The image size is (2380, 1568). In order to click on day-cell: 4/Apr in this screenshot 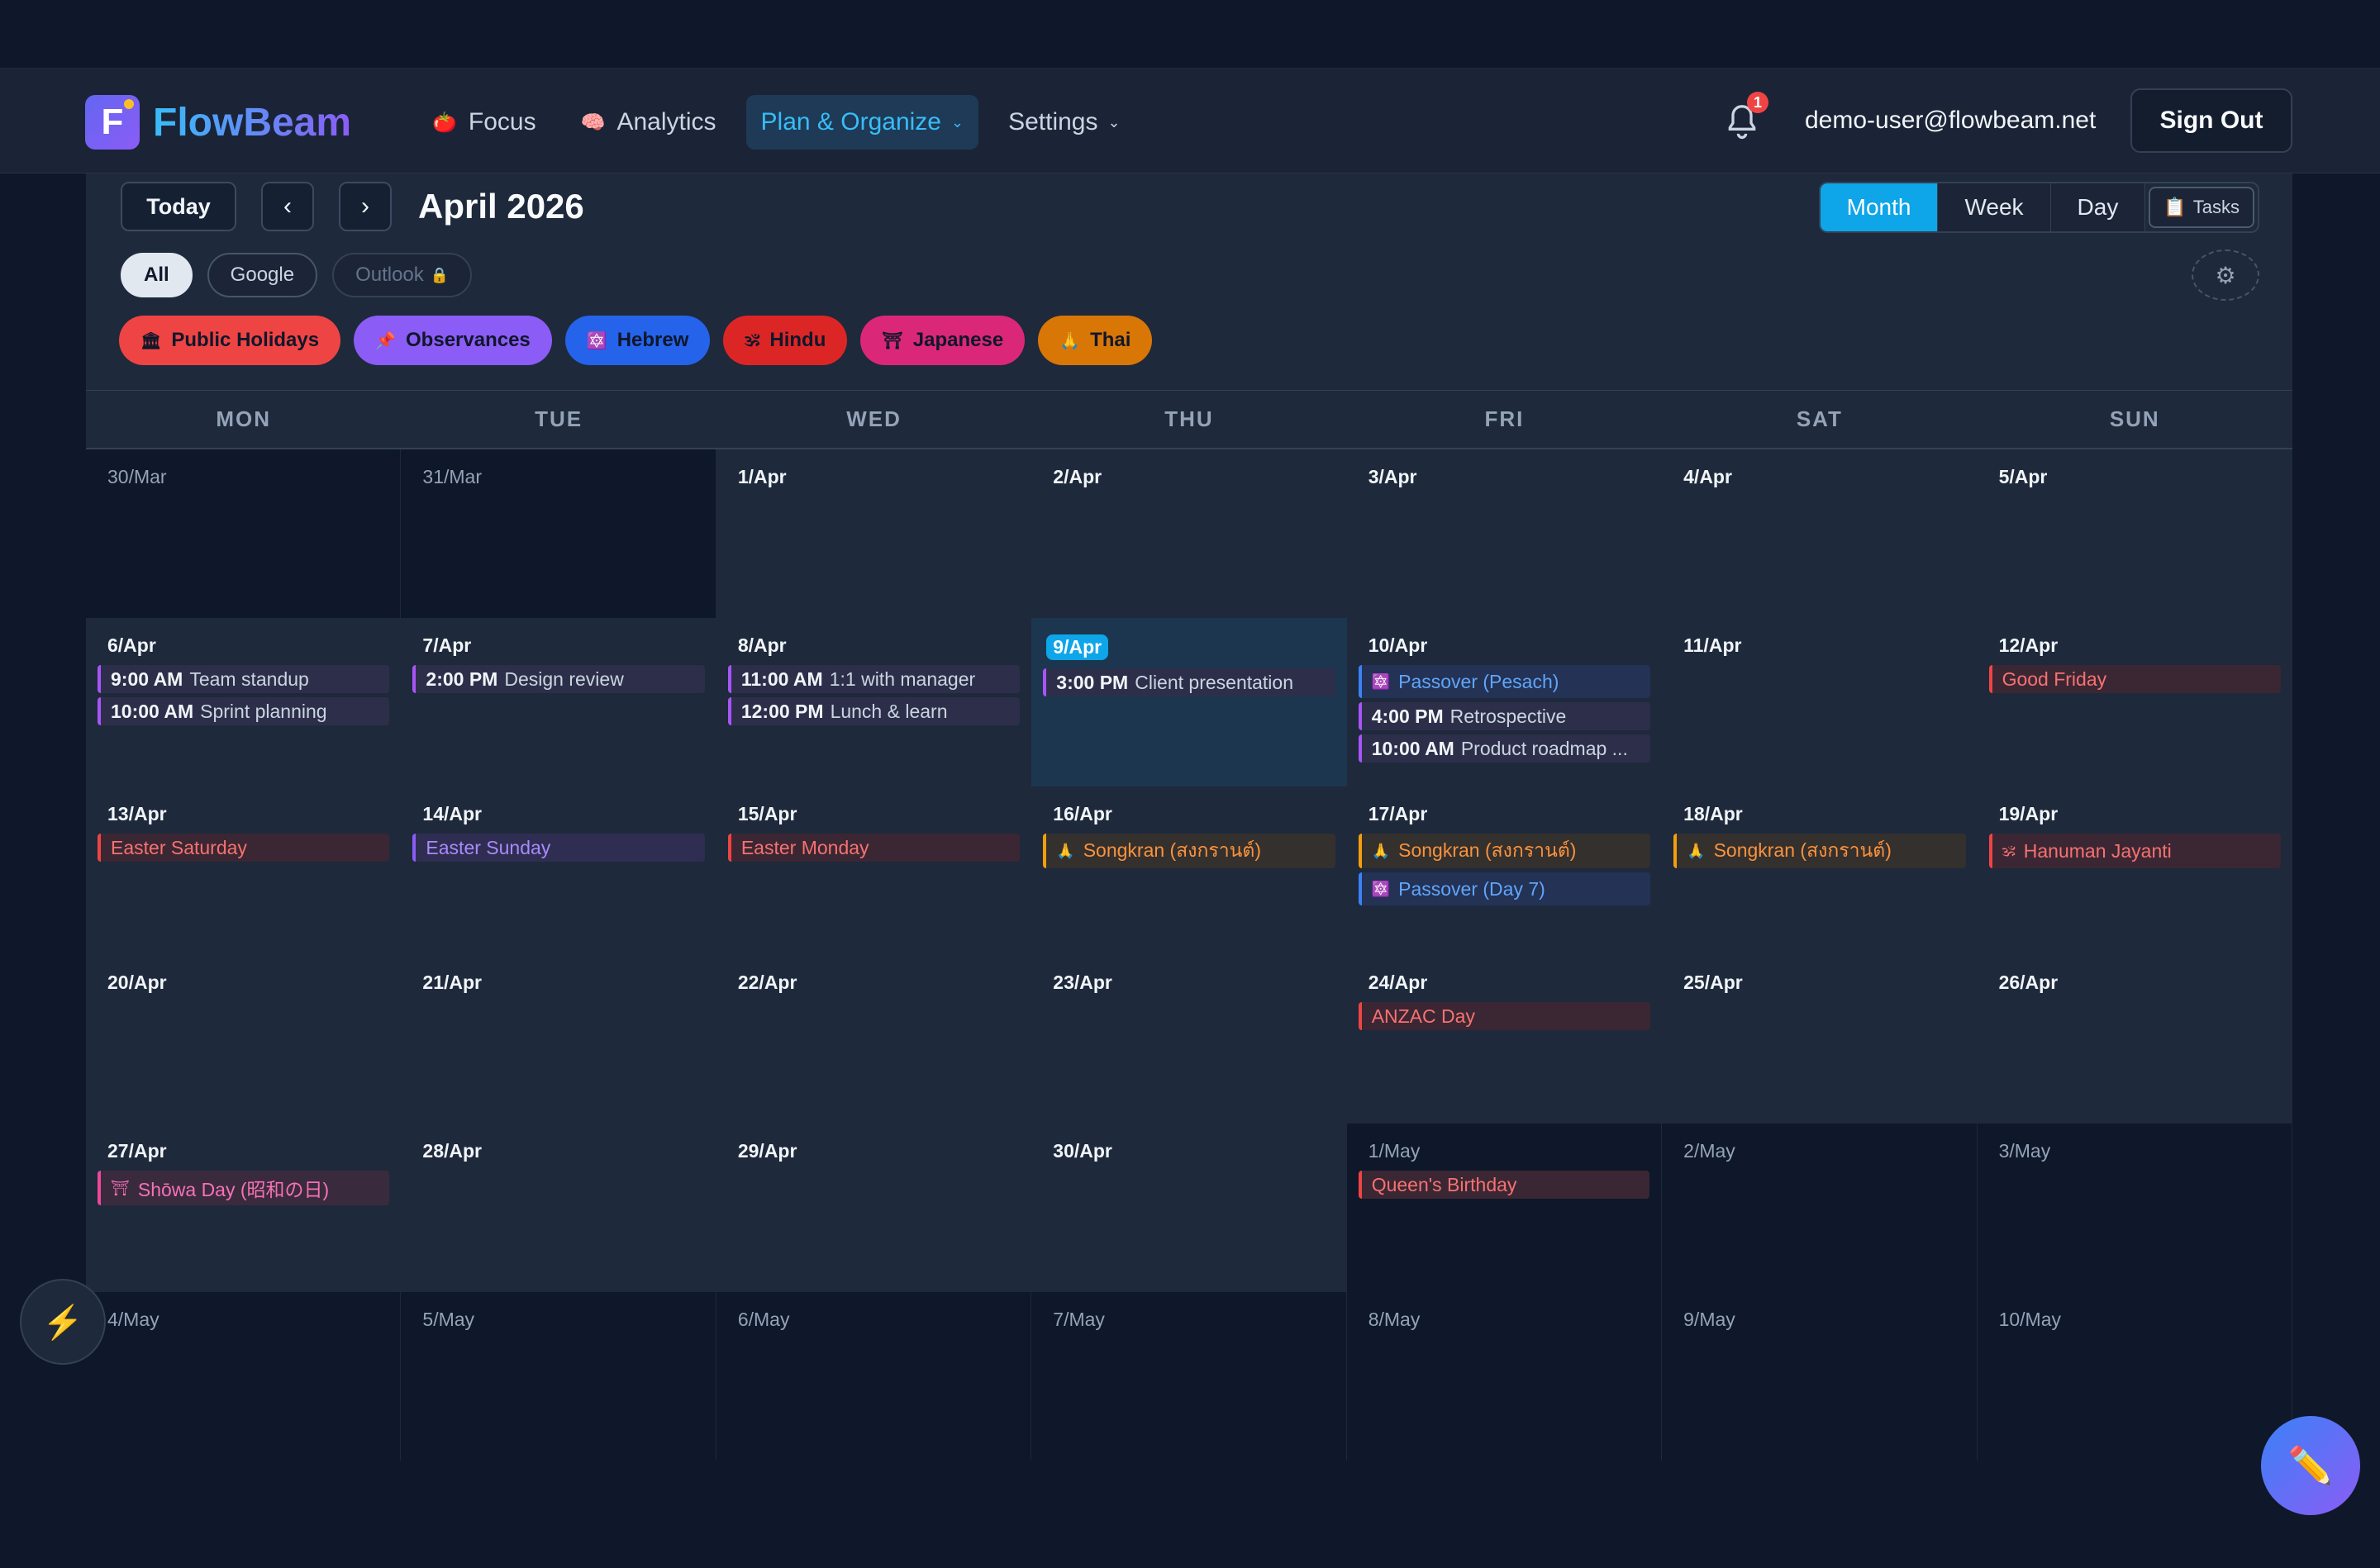, I will do `click(1819, 534)`.